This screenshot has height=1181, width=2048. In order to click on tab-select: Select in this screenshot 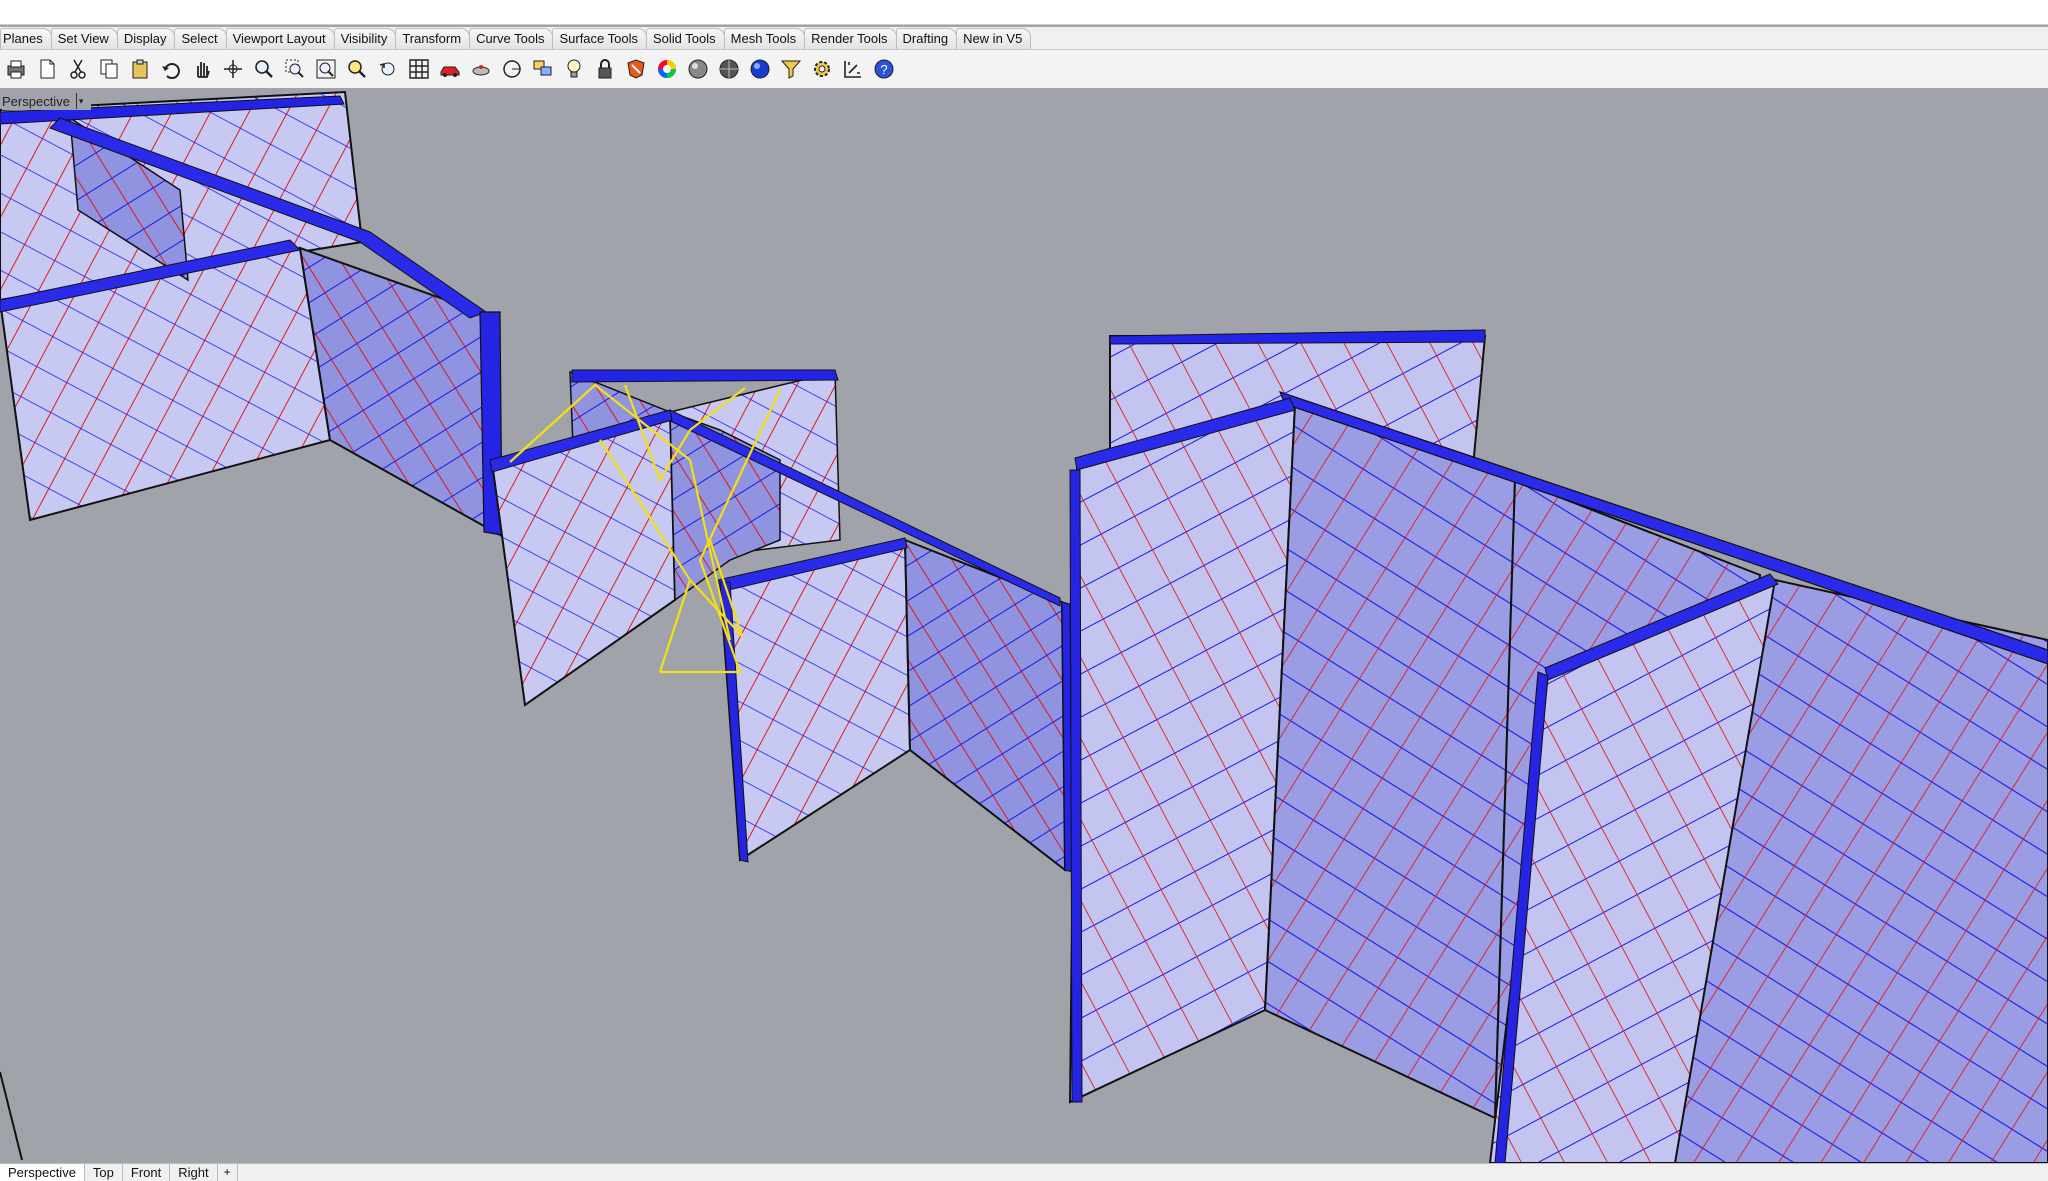, I will do `click(200, 38)`.